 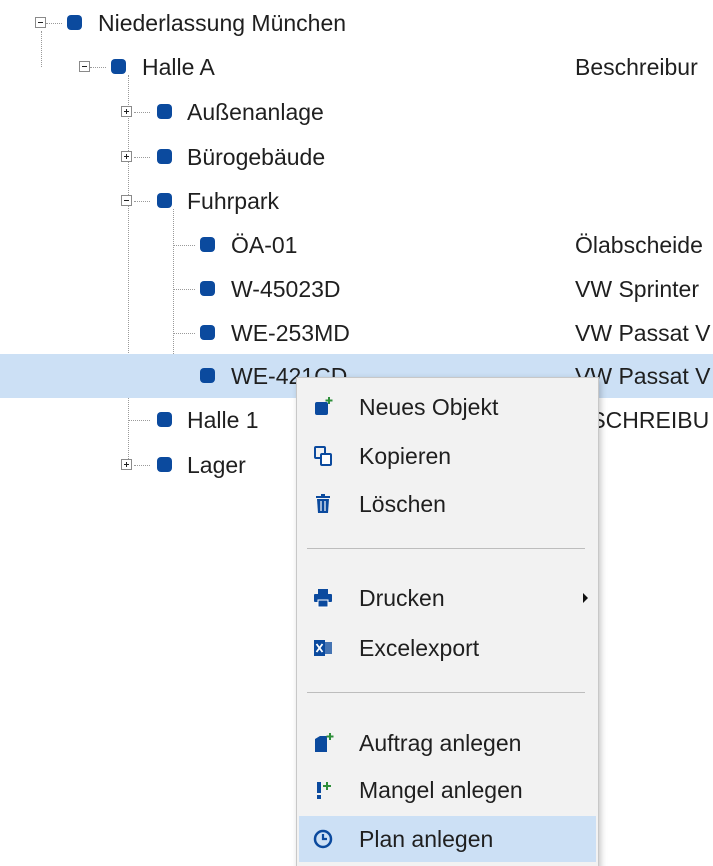 I want to click on menu-item-auftrag-anlegen: Auftrag anlegen, so click(x=447, y=743).